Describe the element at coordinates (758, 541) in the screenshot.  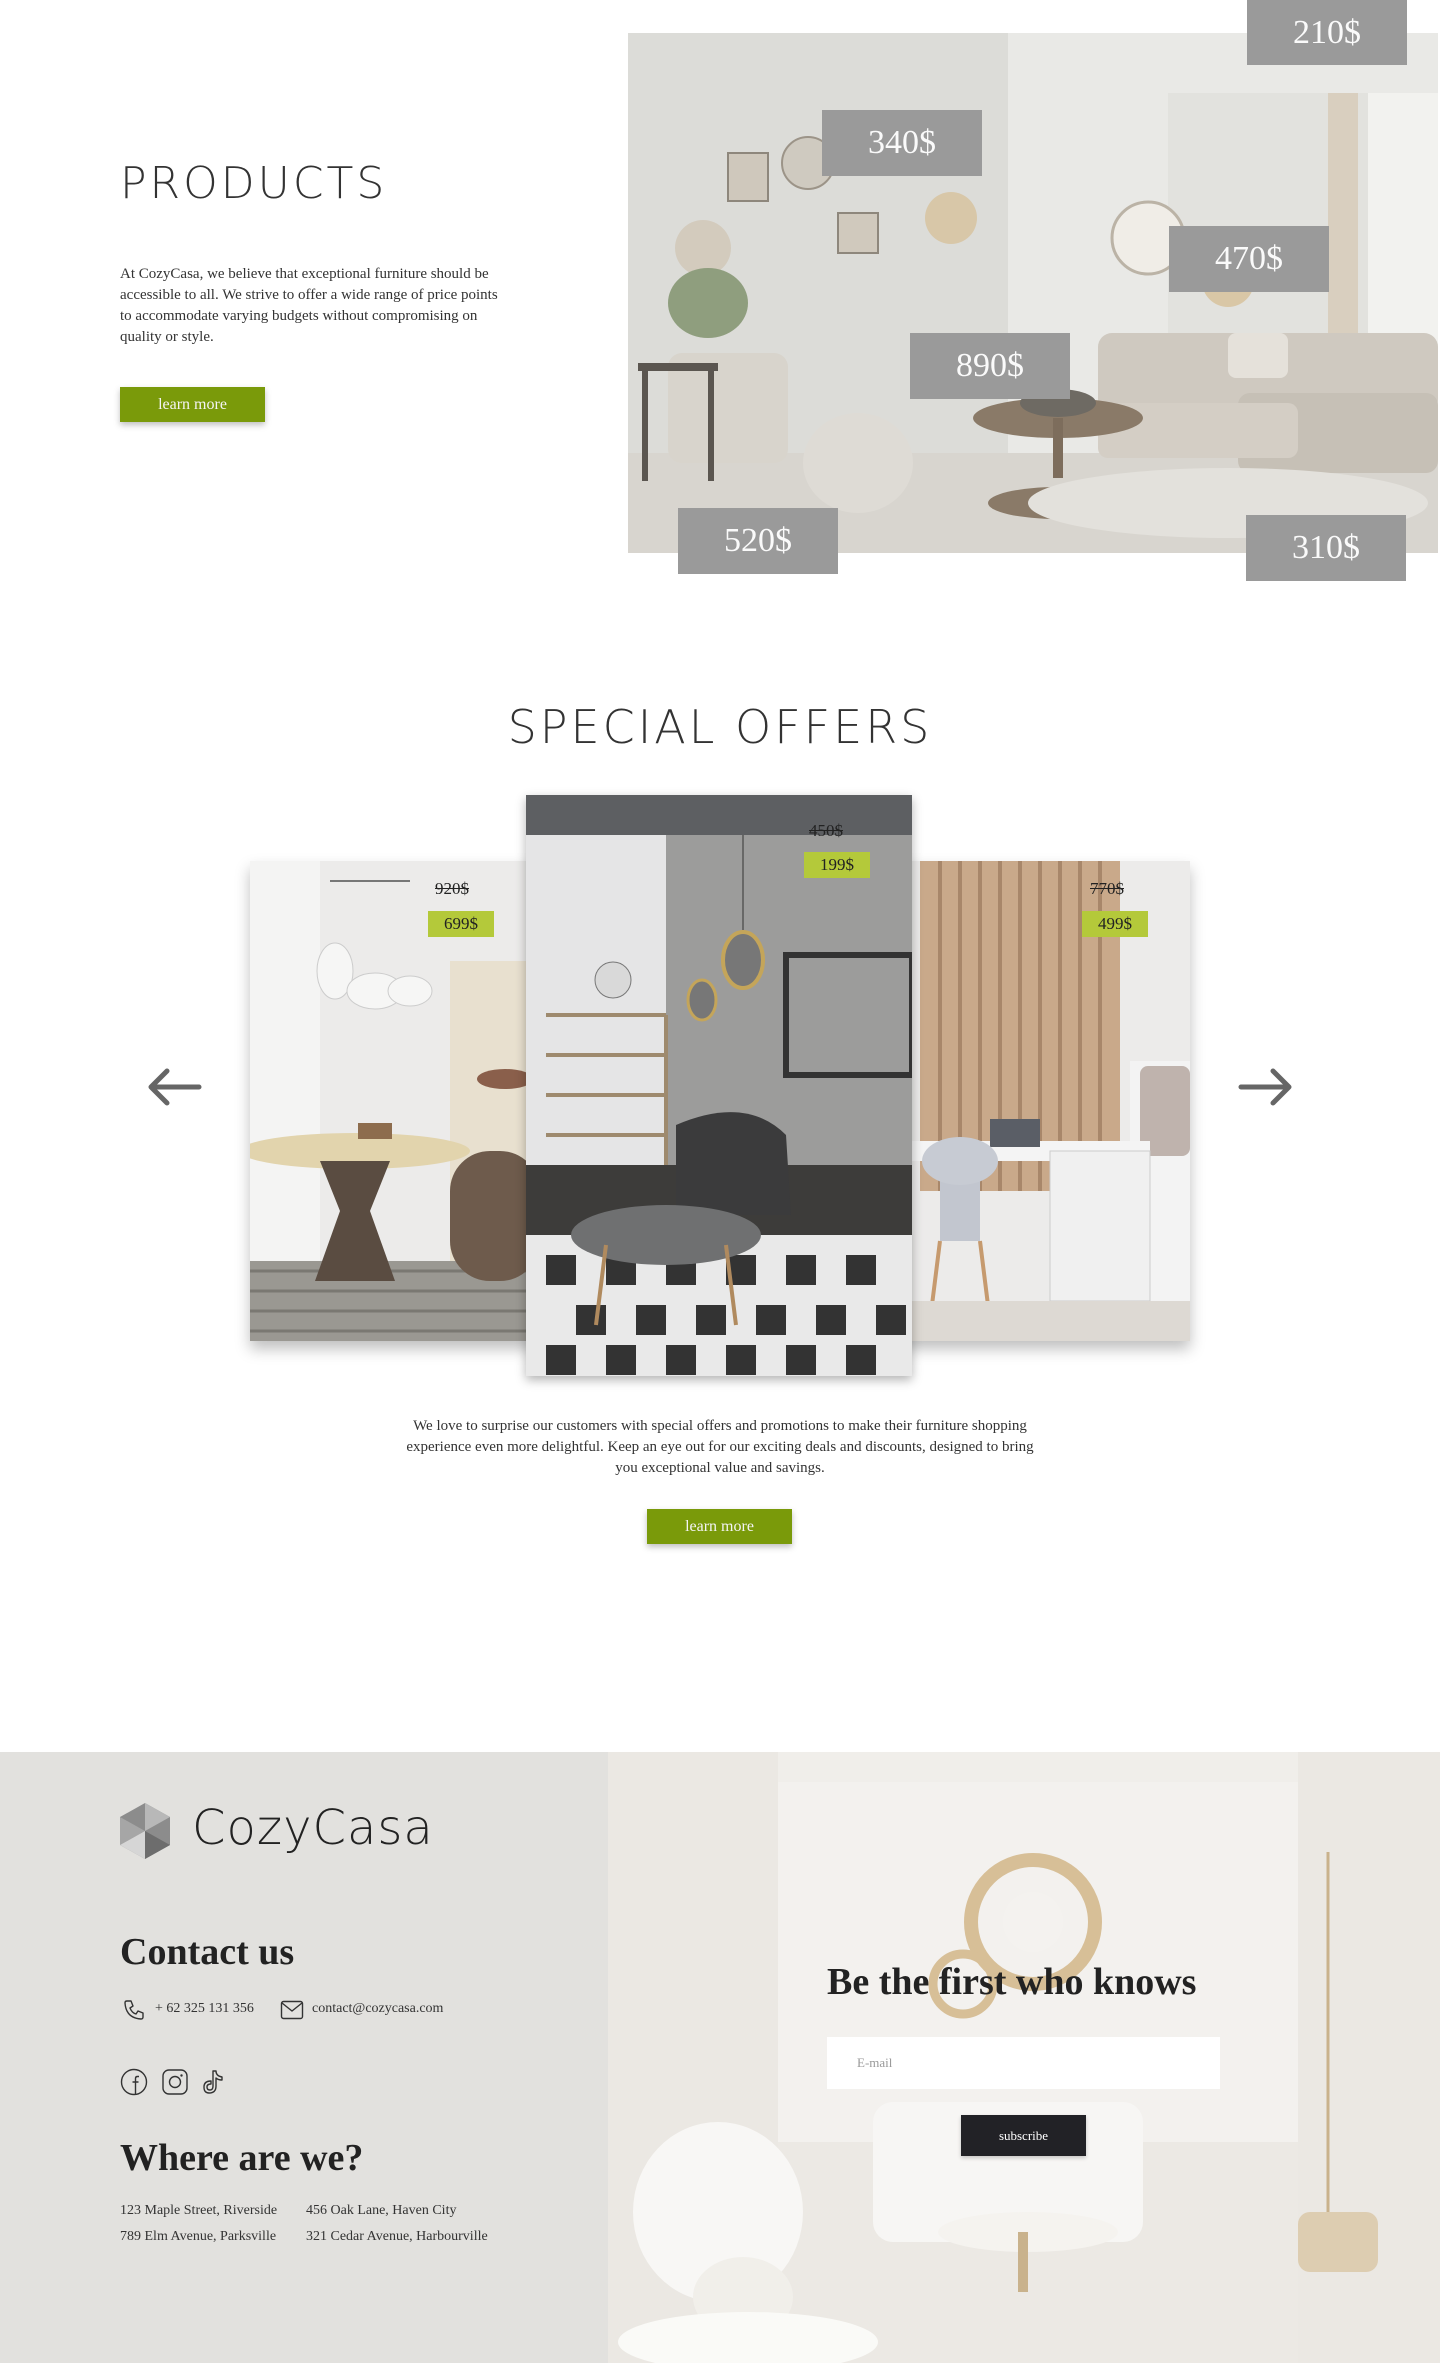
I see `price-tag: 520$` at that location.